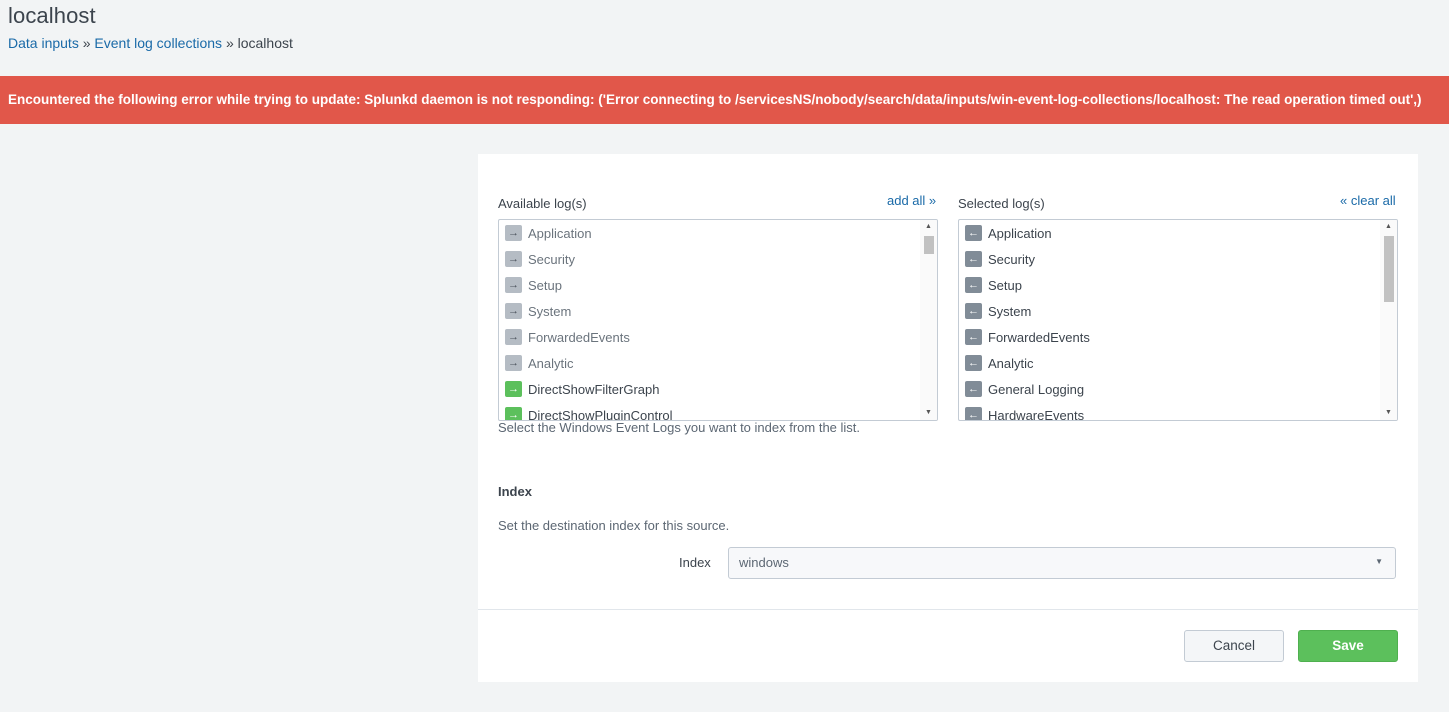  Describe the element at coordinates (695, 562) in the screenshot. I see `index-field-label: Index` at that location.